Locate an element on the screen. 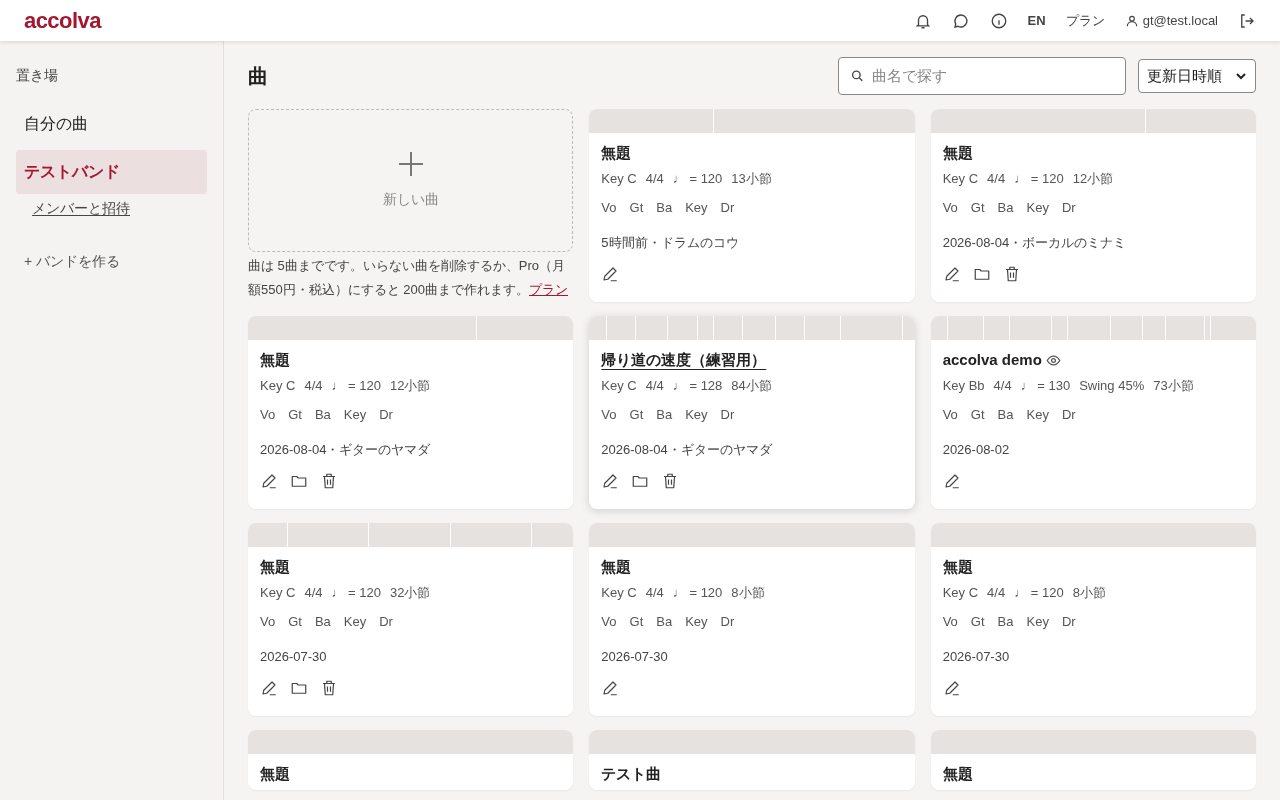  updated-info: 2026-08-04・ボーカルのミナミ is located at coordinates (1035, 243).